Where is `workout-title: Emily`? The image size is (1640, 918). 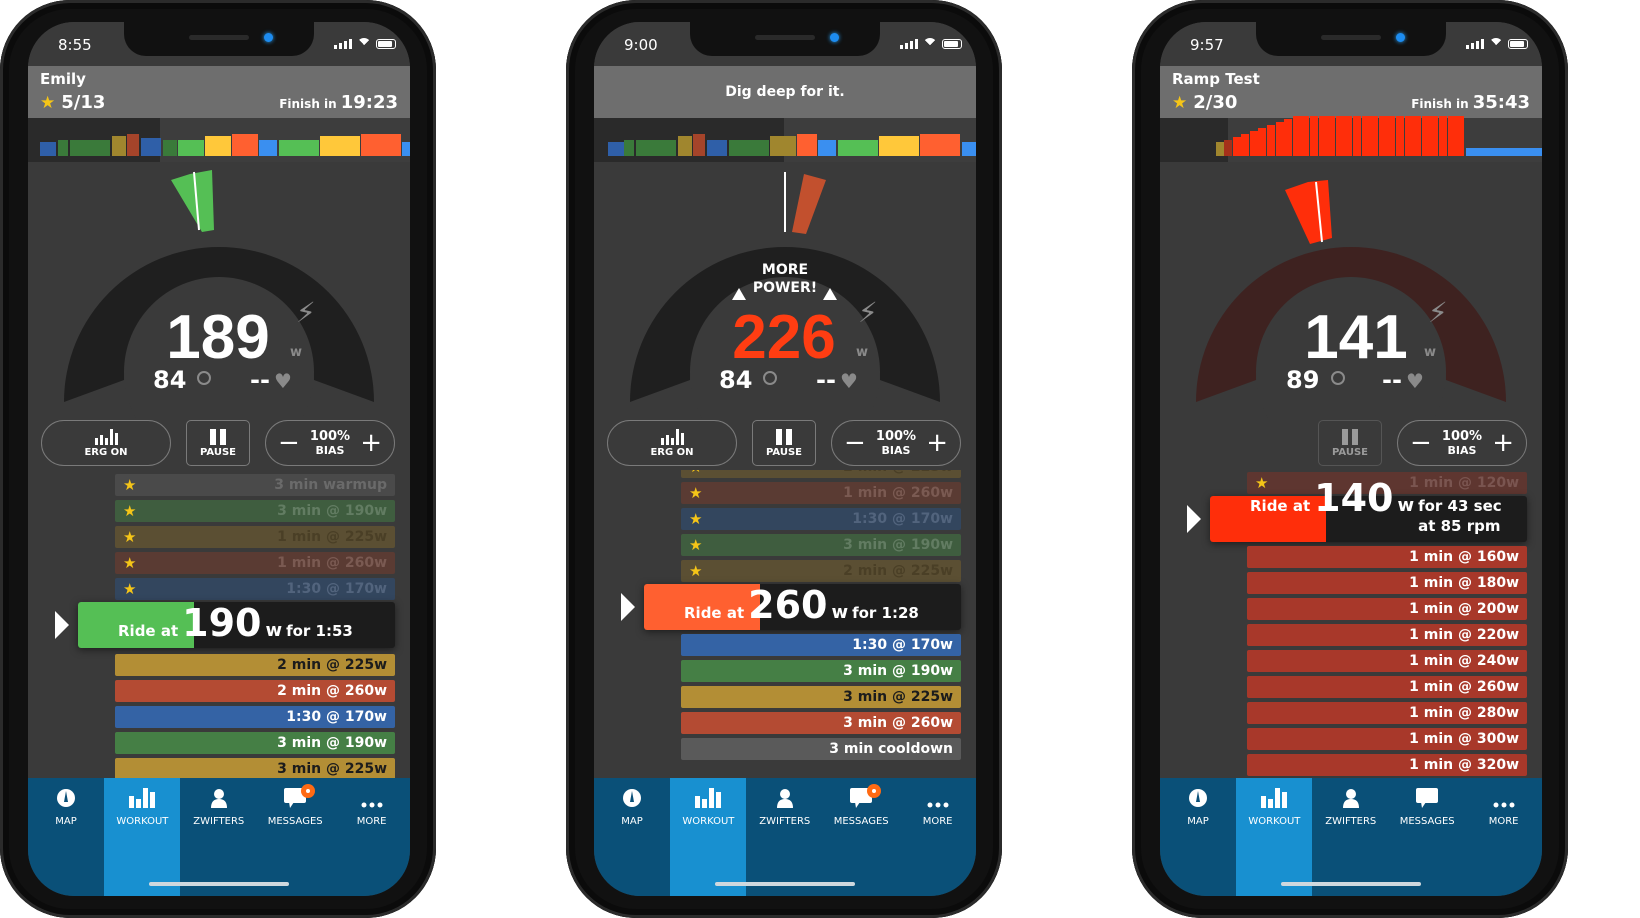 workout-title: Emily is located at coordinates (63, 79).